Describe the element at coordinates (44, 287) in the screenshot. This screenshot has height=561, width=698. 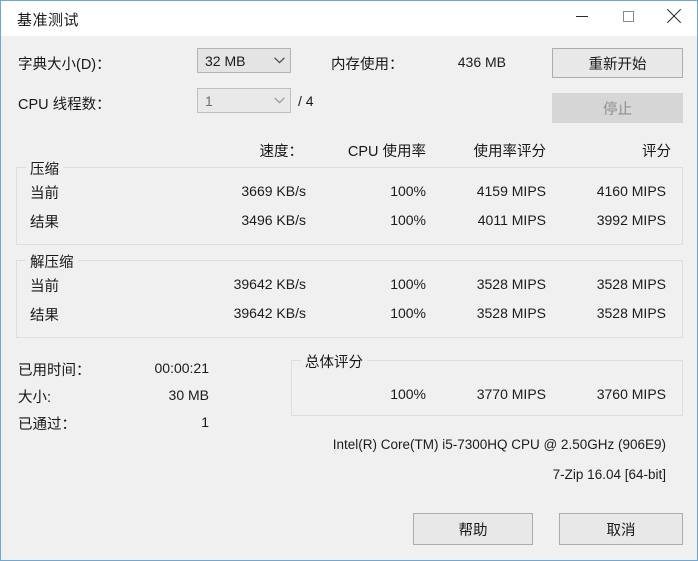
I see `decompress-row-current-label: 当前` at that location.